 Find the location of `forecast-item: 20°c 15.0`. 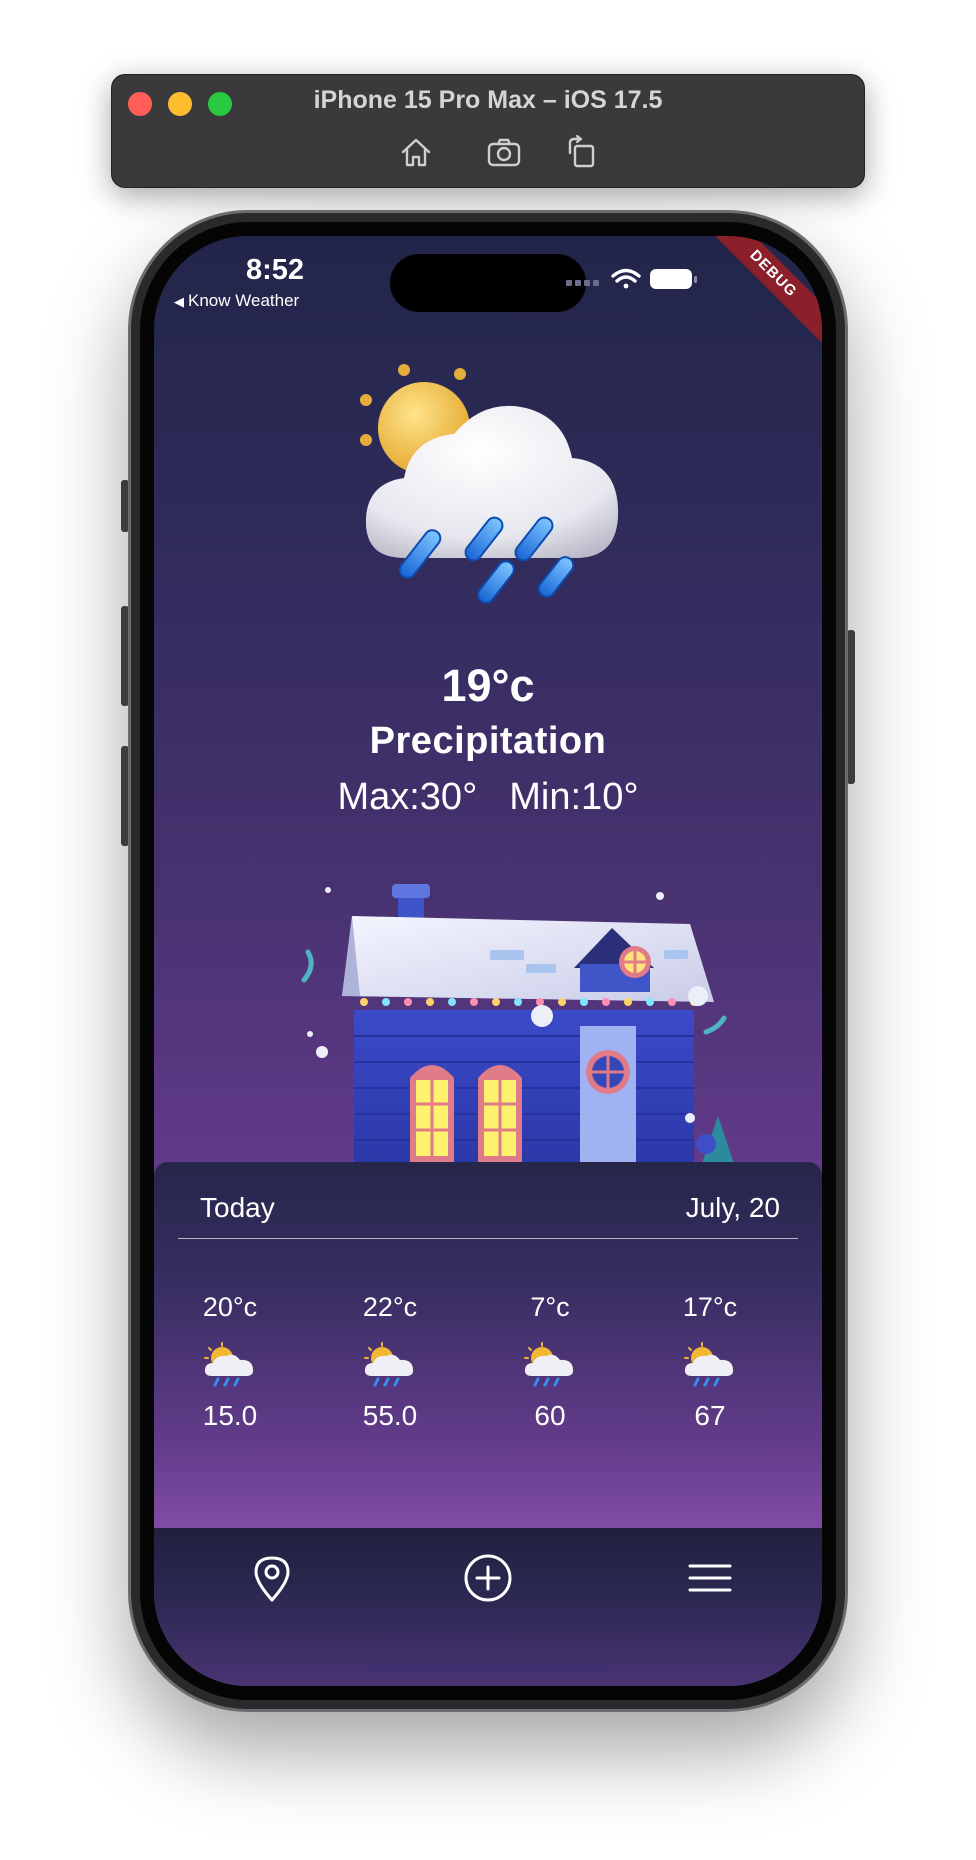

forecast-item: 20°c 15.0 is located at coordinates (230, 1362).